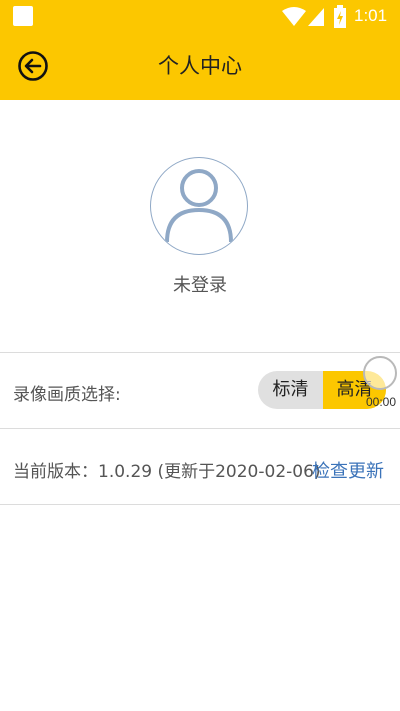  I want to click on avatar, so click(199, 206).